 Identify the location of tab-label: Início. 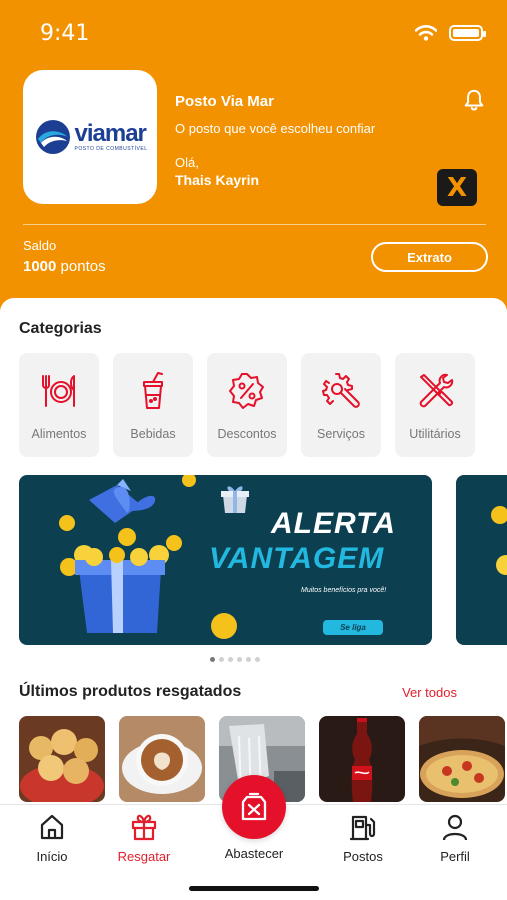
(52, 856).